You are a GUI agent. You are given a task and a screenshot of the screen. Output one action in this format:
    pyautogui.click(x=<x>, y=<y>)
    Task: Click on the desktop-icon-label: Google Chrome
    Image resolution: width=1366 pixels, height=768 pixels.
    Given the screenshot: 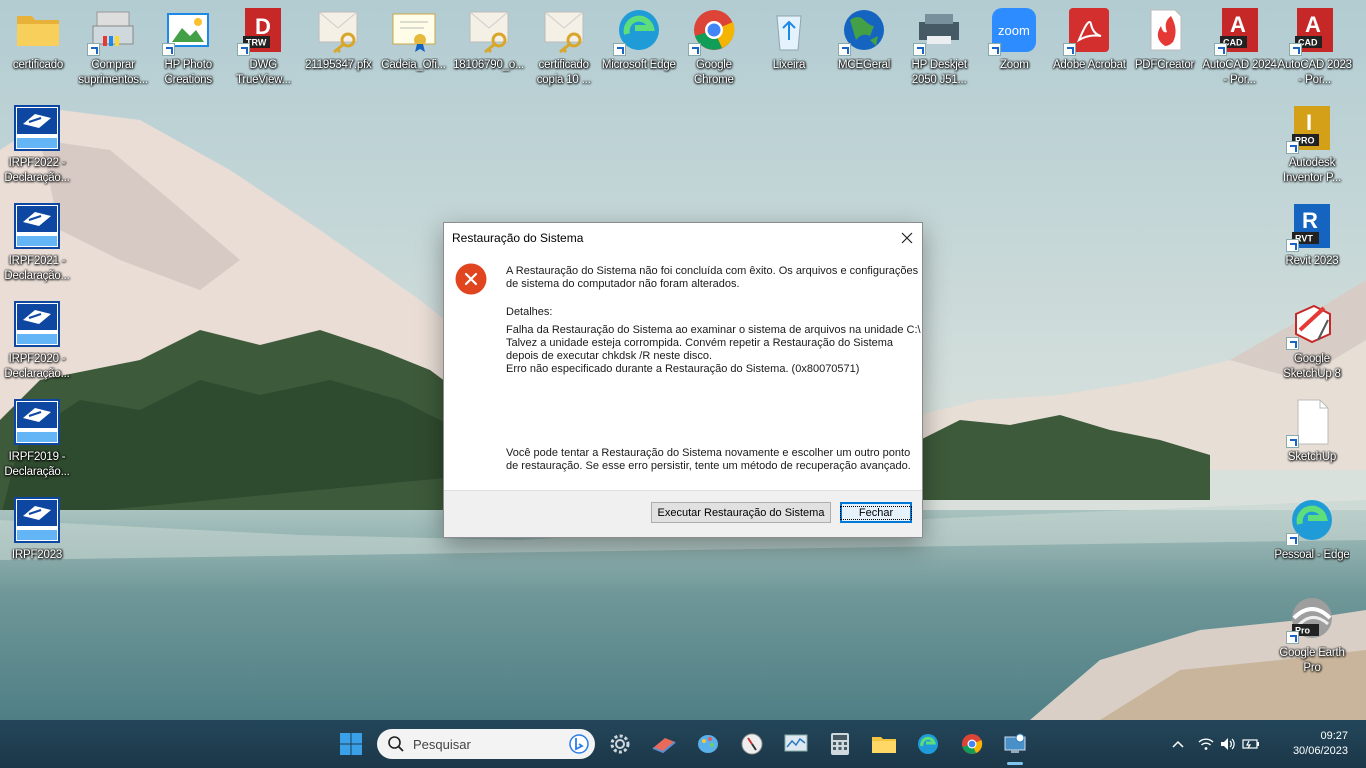 What is the action you would take?
    pyautogui.click(x=714, y=72)
    